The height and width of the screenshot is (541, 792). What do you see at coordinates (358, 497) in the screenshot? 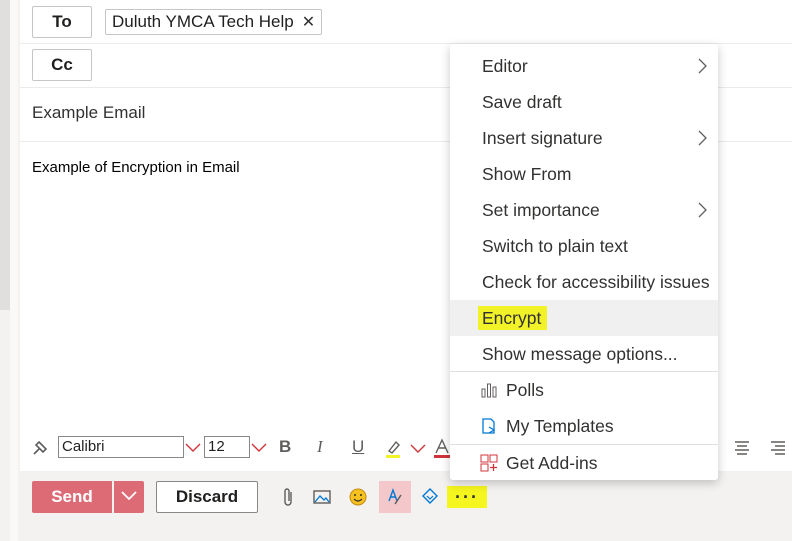
I see `emoji-icon` at bounding box center [358, 497].